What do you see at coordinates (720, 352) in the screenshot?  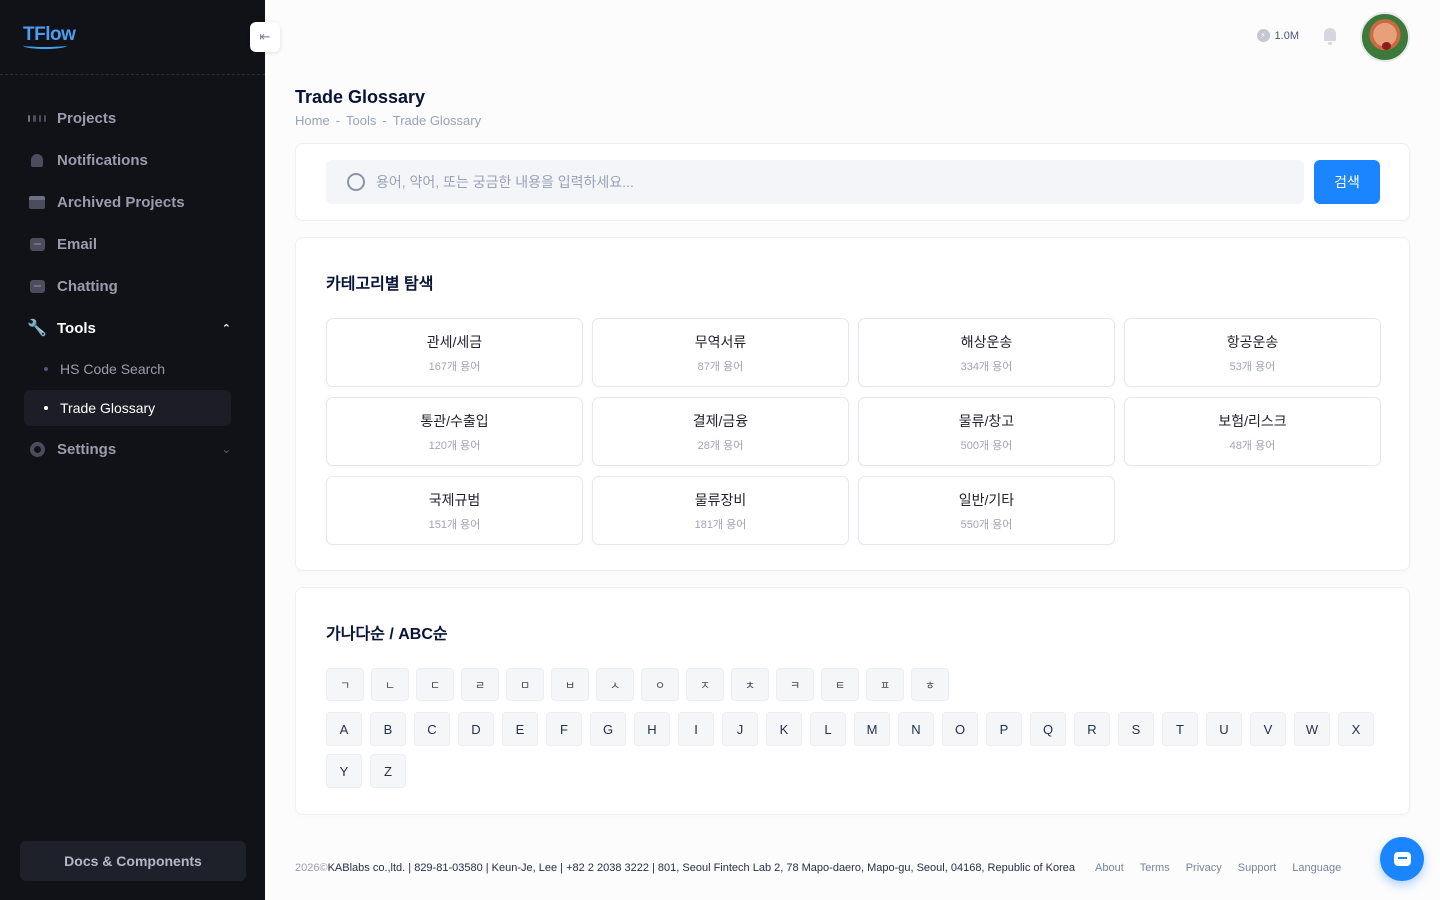 I see `category-tile: 무역서류 87개 용어` at bounding box center [720, 352].